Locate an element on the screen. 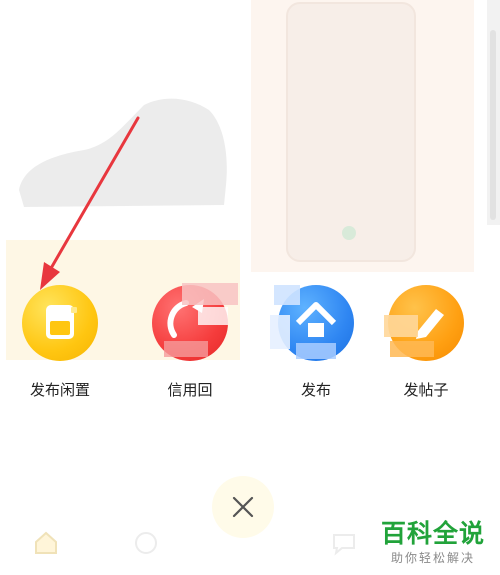 This screenshot has height=575, width=500. watermark: 百科全说 助你轻松解决 is located at coordinates (433, 540).